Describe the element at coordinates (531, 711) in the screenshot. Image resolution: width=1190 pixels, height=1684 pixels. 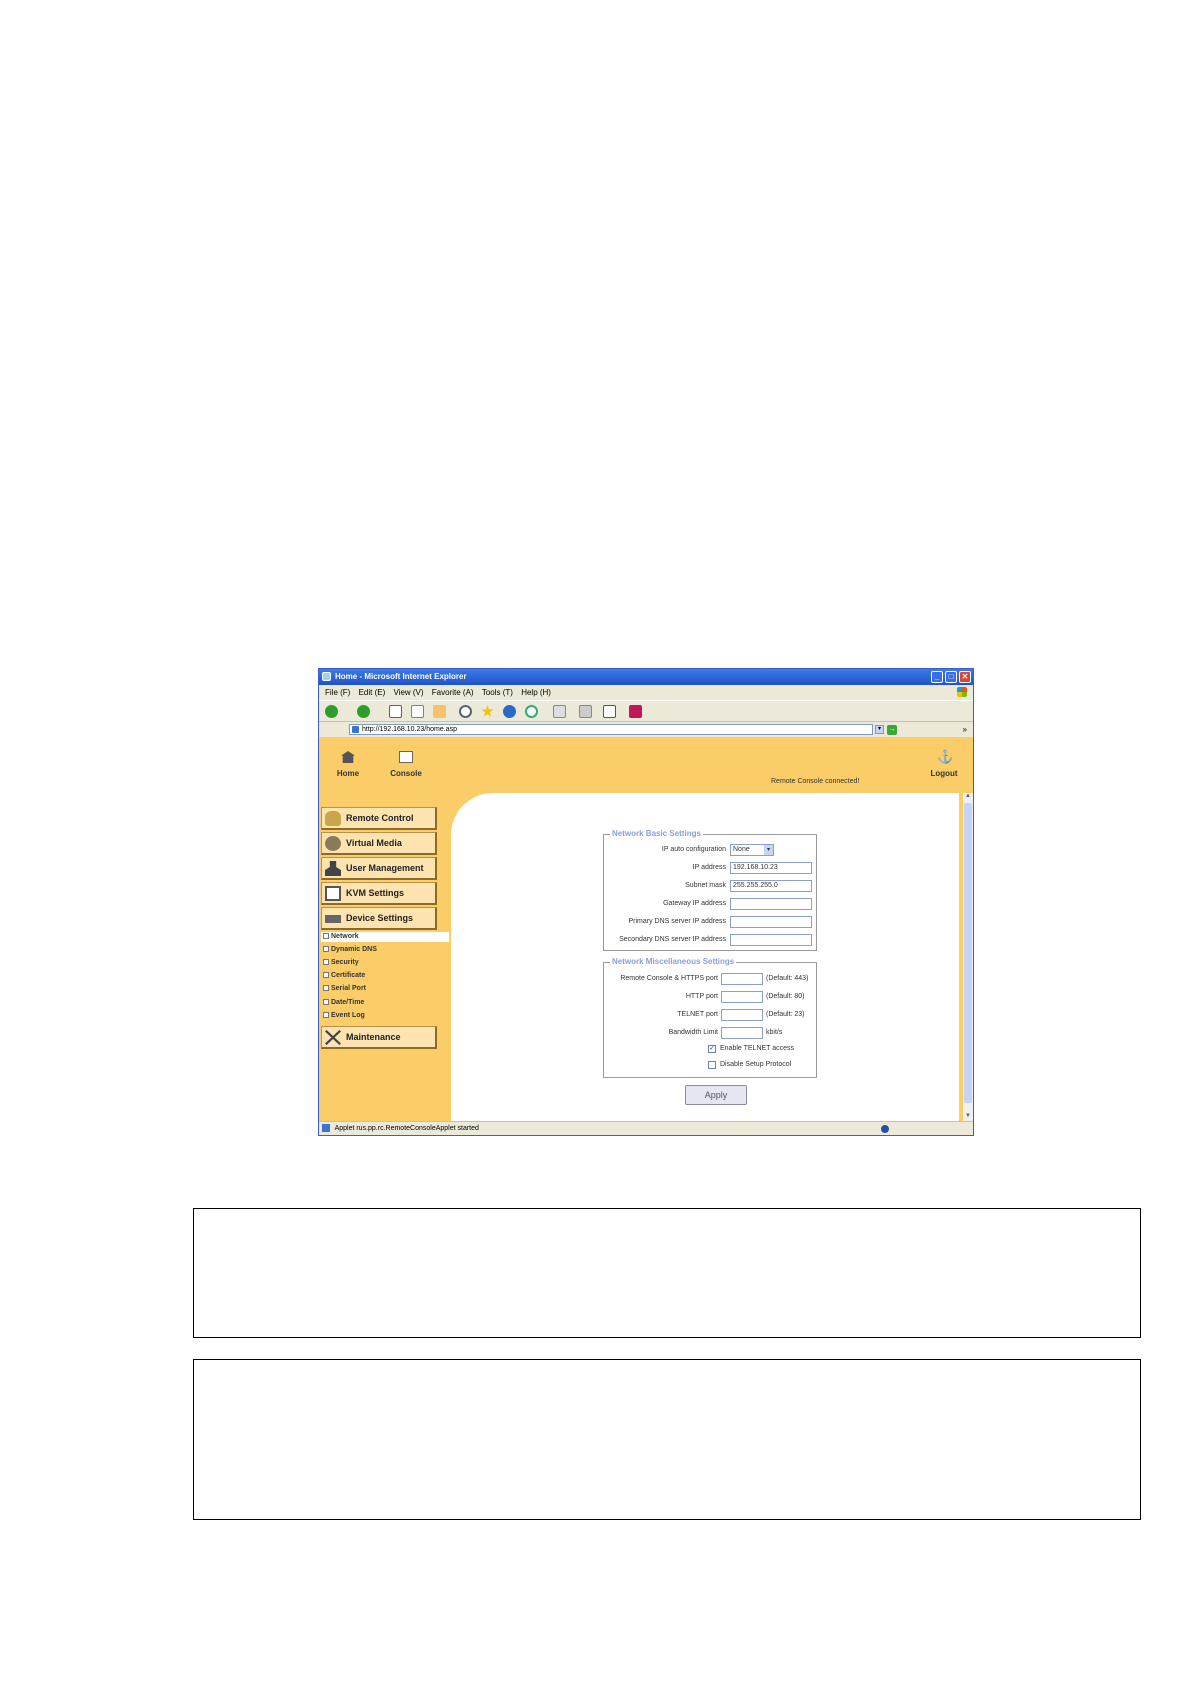
I see `history-icon` at that location.